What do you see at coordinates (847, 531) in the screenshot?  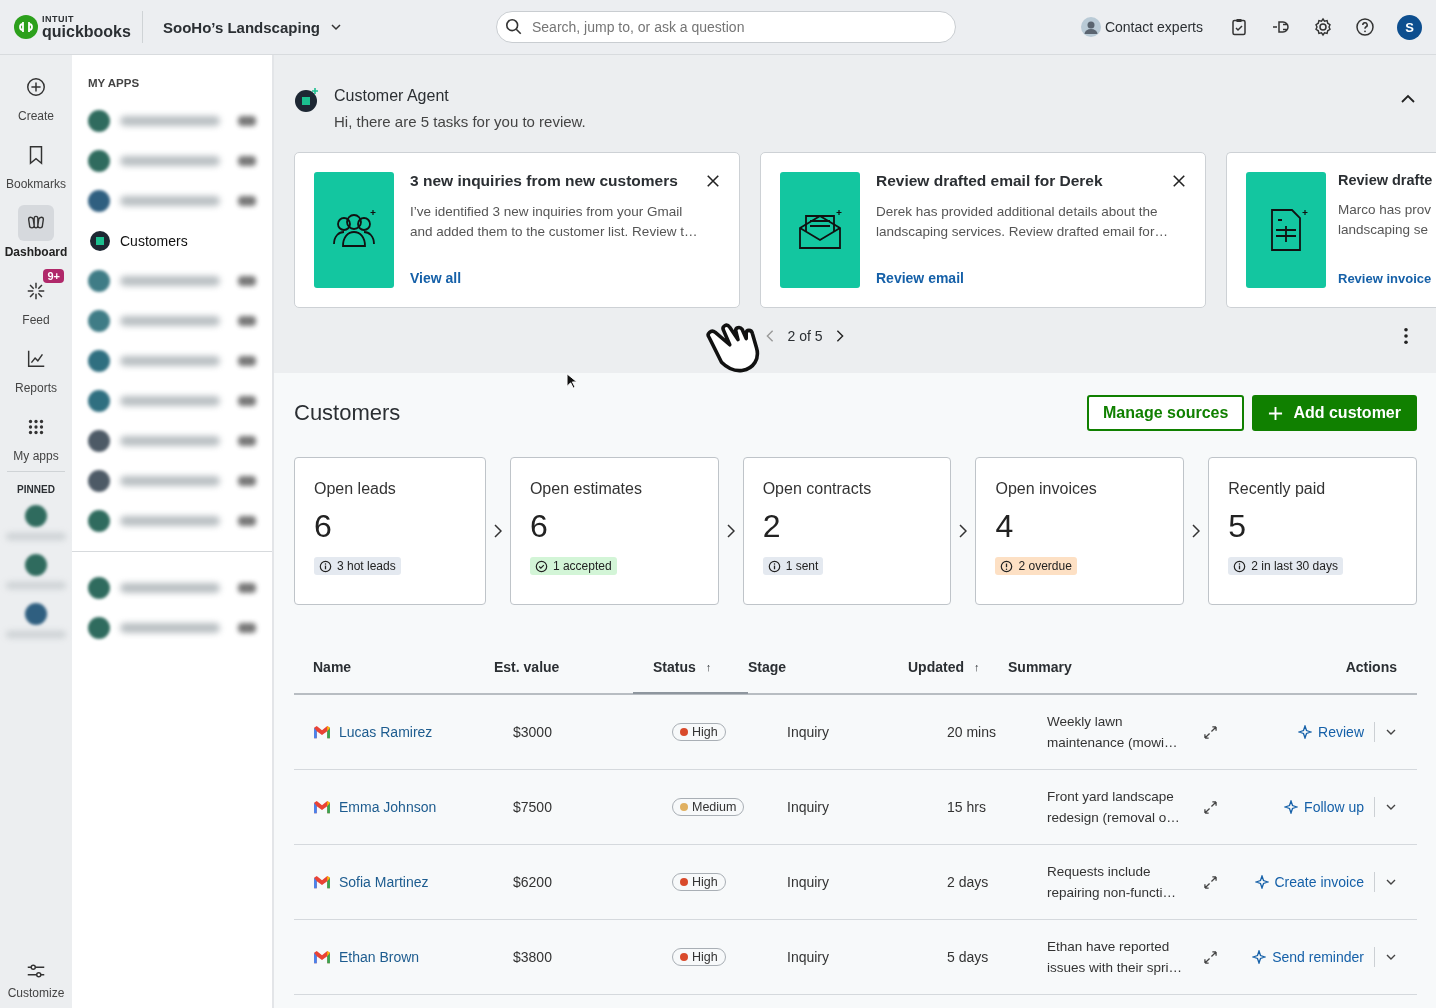 I see `stat-card: Open contracts 2 1 sent` at bounding box center [847, 531].